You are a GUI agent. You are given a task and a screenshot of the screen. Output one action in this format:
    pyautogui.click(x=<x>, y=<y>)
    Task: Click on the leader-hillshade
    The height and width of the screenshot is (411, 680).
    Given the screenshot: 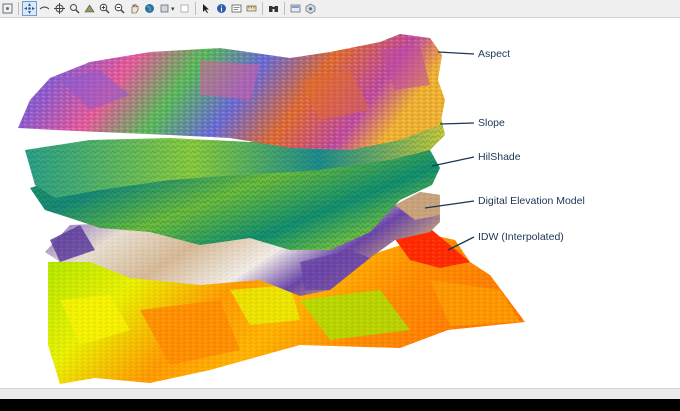 What is the action you would take?
    pyautogui.click(x=453, y=161)
    